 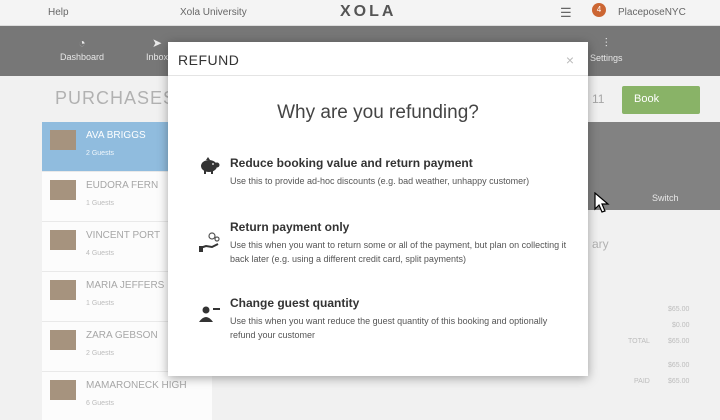 What do you see at coordinates (351, 163) in the screenshot?
I see `option-label: Reduce booking value and return payment` at bounding box center [351, 163].